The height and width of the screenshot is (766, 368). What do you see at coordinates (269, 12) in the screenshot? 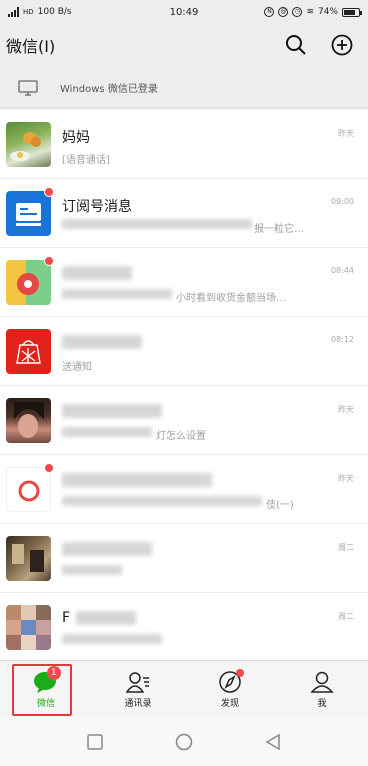
I see `nfc-icon: N` at bounding box center [269, 12].